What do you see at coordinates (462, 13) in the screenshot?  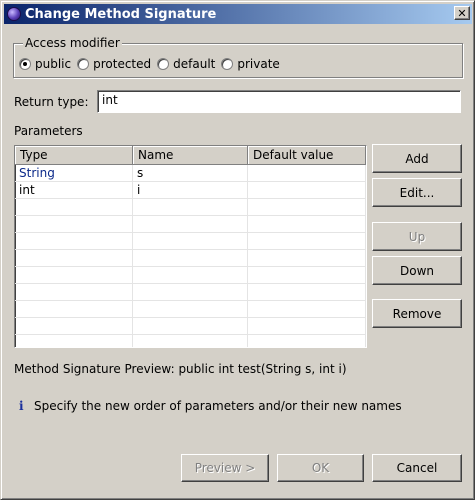 I see `close-button: ✕` at bounding box center [462, 13].